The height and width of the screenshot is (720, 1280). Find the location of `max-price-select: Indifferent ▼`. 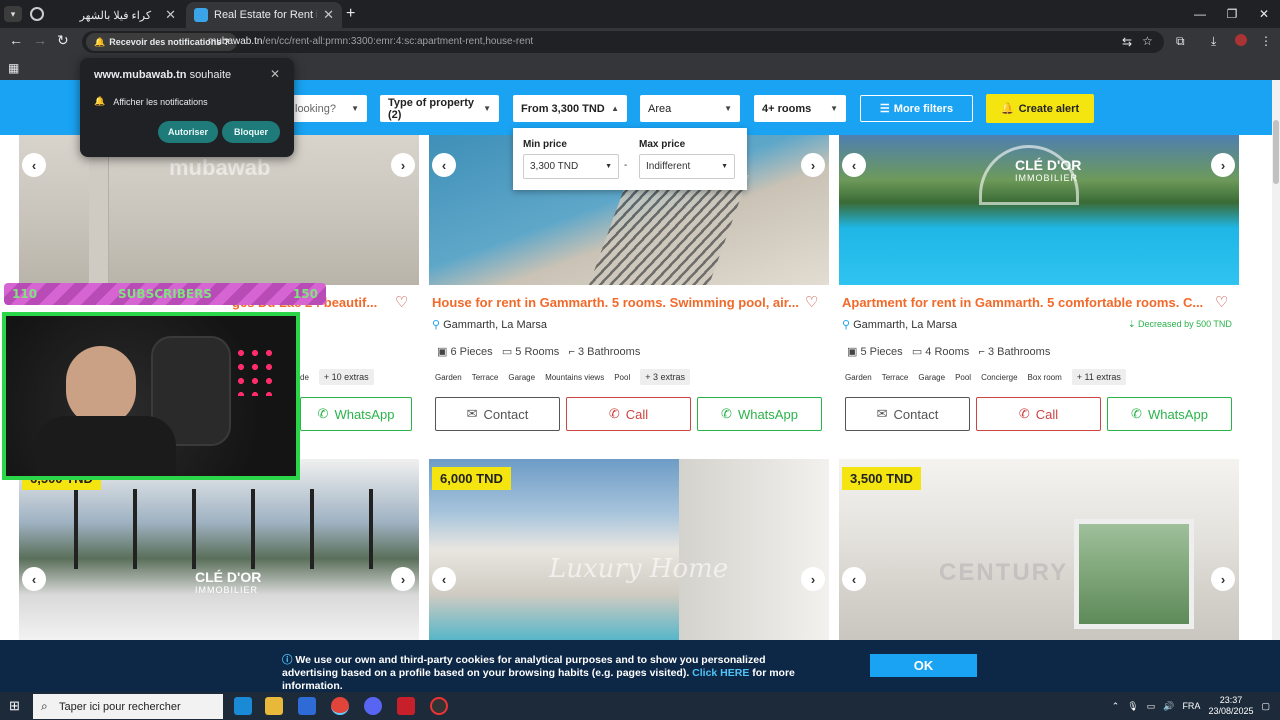

max-price-select: Indifferent ▼ is located at coordinates (687, 166).